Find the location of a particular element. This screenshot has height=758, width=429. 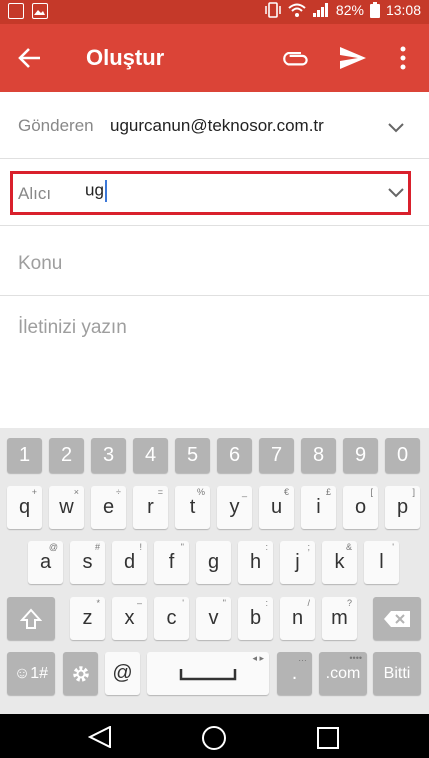

chevron-down-icon is located at coordinates (396, 128).